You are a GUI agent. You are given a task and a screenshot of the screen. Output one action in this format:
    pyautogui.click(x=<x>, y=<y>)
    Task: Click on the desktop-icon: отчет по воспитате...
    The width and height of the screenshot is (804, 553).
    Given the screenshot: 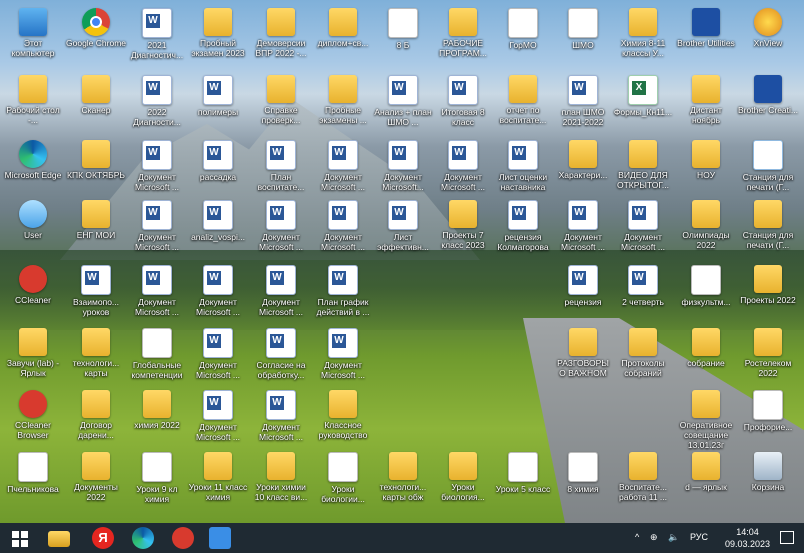 What is the action you would take?
    pyautogui.click(x=523, y=100)
    